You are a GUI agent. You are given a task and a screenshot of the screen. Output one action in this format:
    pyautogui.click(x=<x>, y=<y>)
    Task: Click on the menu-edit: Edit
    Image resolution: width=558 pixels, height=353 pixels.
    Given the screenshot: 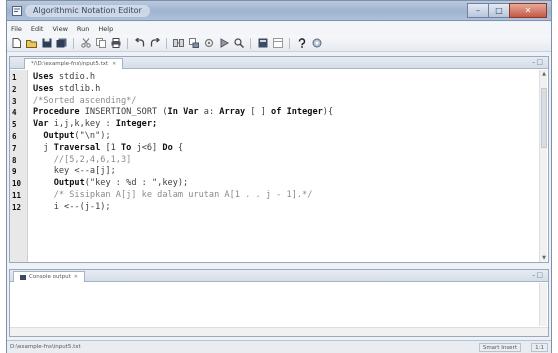 What is the action you would take?
    pyautogui.click(x=37, y=29)
    